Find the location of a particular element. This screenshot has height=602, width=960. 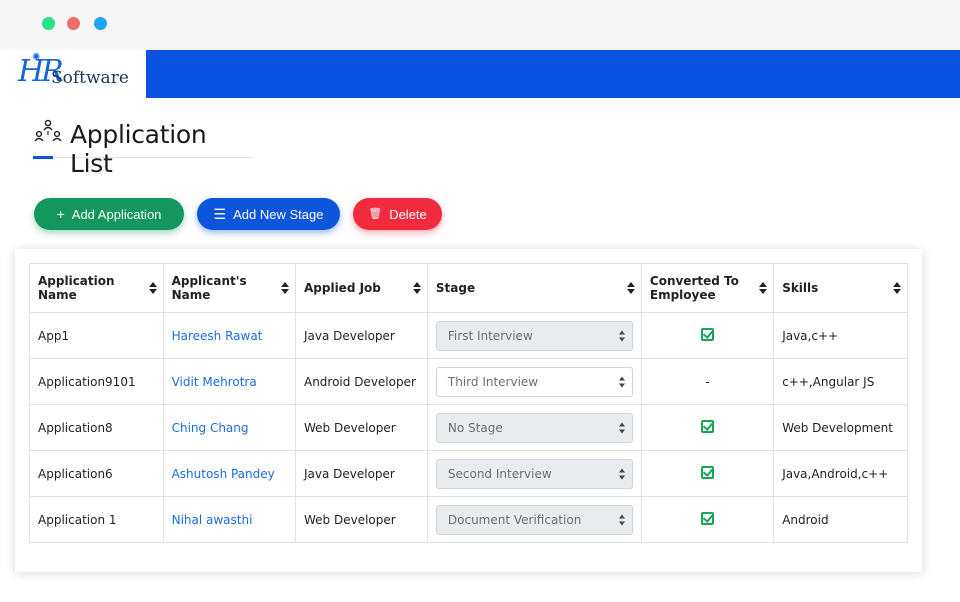

stage-select-value: No Stage is located at coordinates (475, 427).